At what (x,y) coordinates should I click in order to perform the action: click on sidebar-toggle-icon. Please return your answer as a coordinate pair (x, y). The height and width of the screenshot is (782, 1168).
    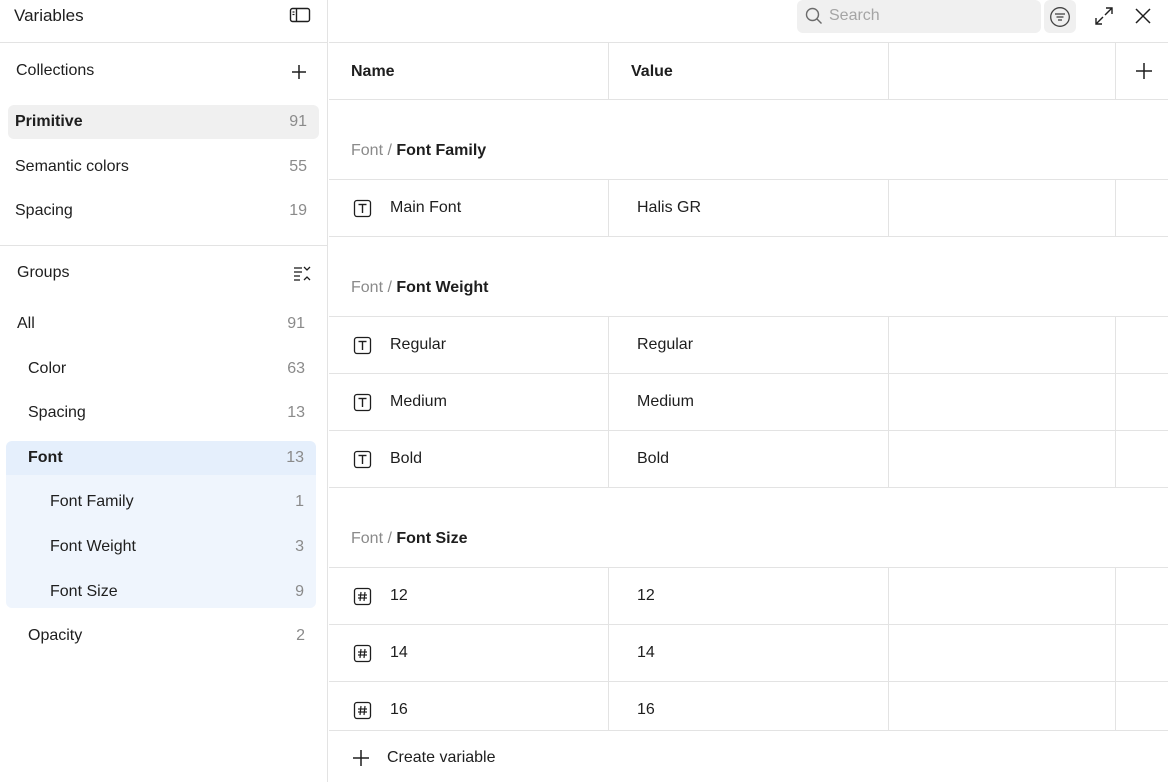
    Looking at the image, I should click on (300, 15).